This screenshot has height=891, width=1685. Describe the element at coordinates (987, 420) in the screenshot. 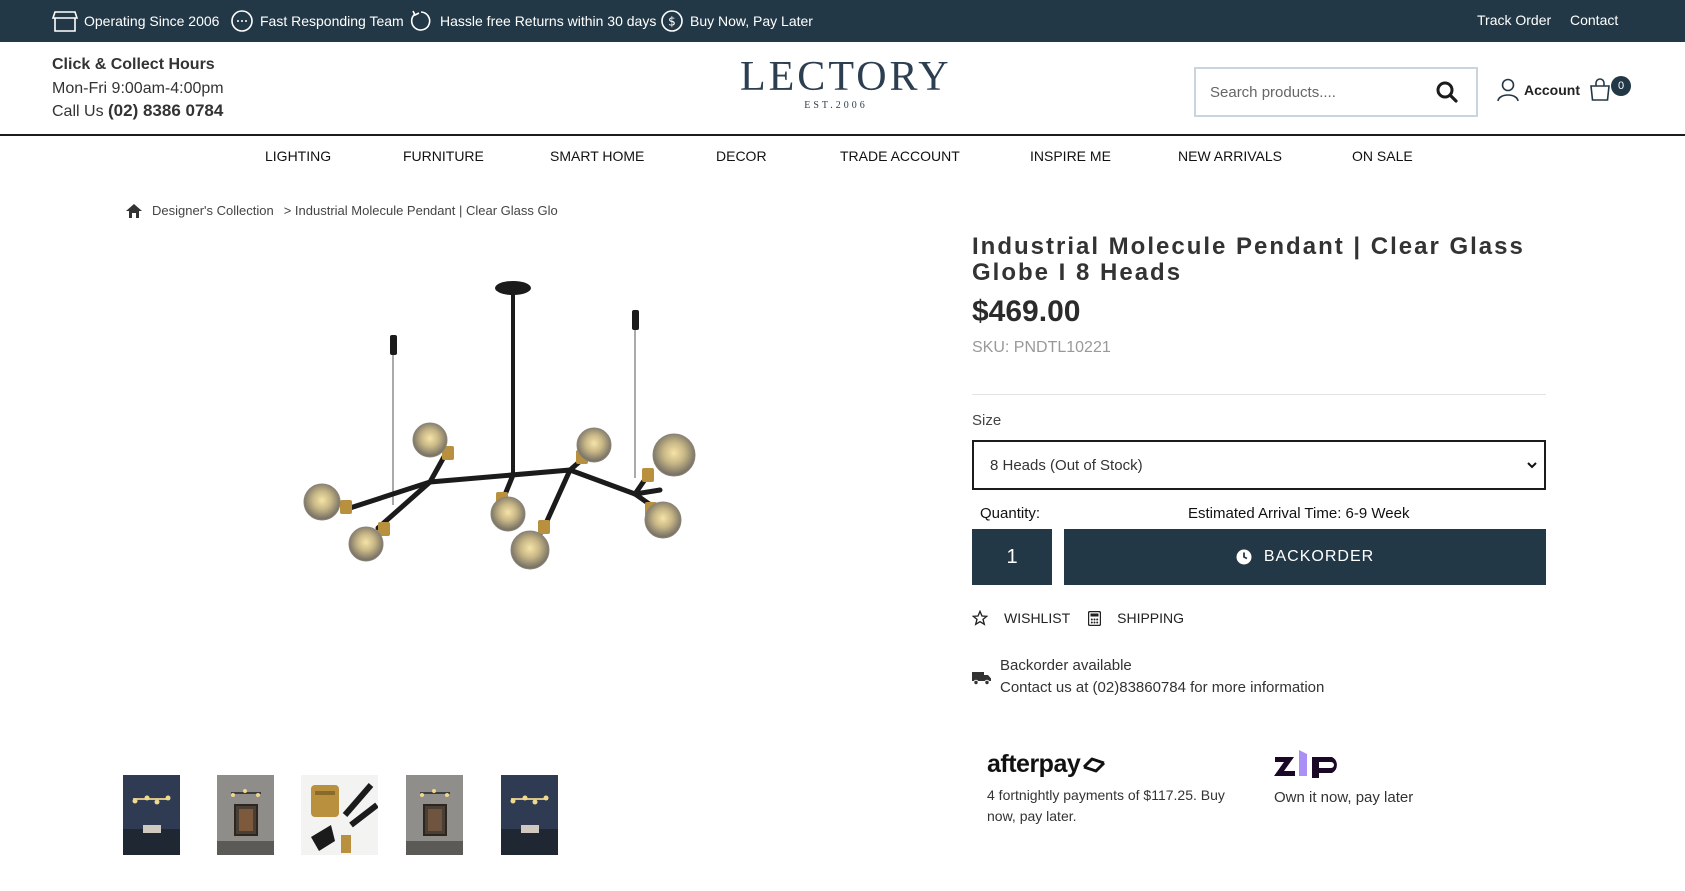

I see `size-label: Size` at that location.